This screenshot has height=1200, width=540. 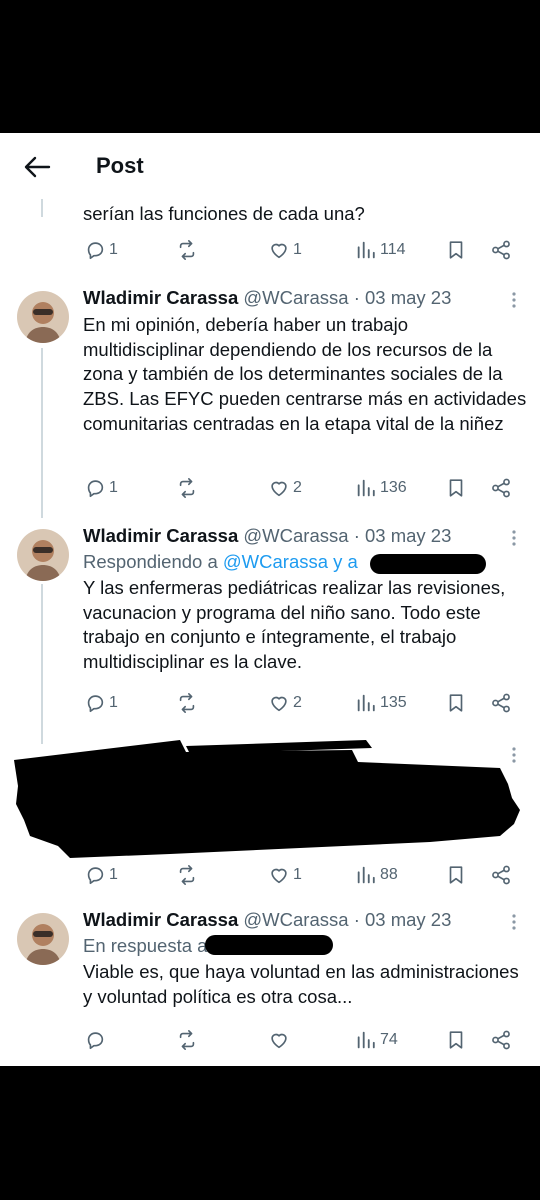 I want to click on views-button: 136, so click(x=381, y=488).